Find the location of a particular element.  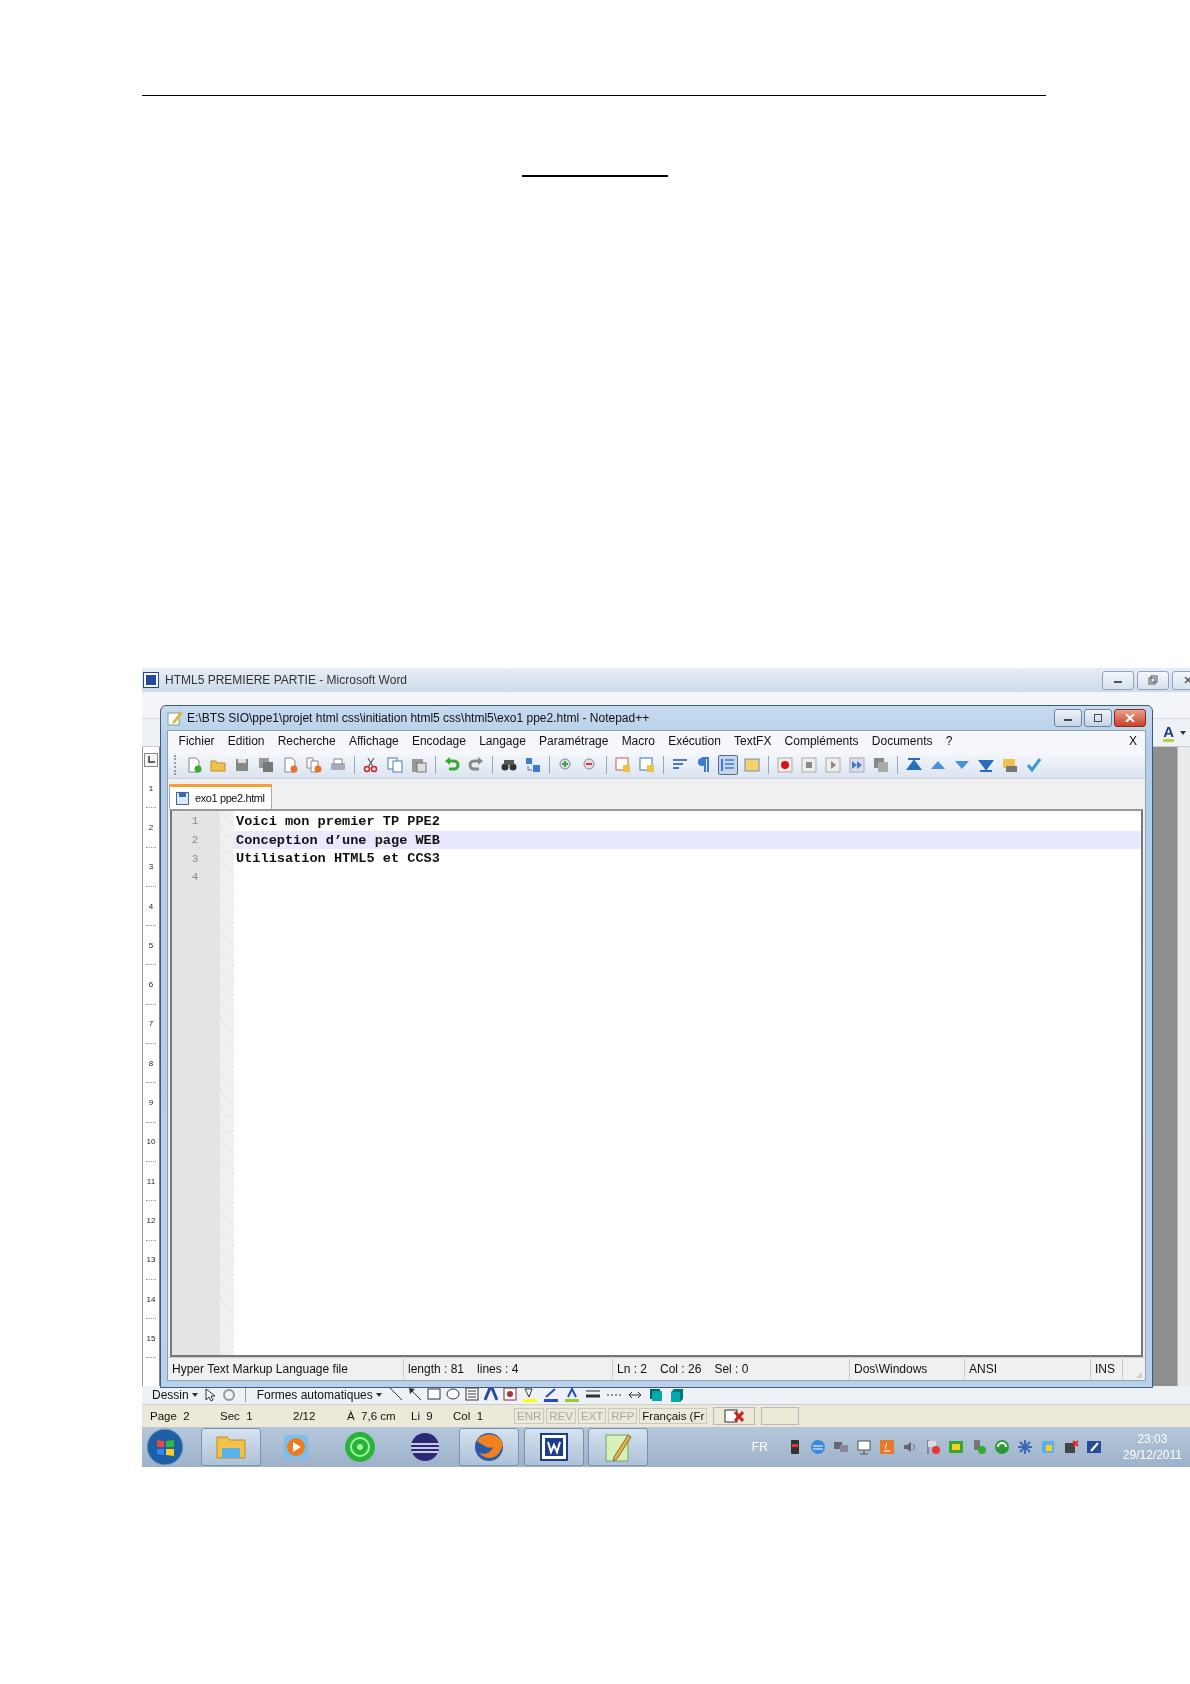

new-file-icon is located at coordinates (194, 764).